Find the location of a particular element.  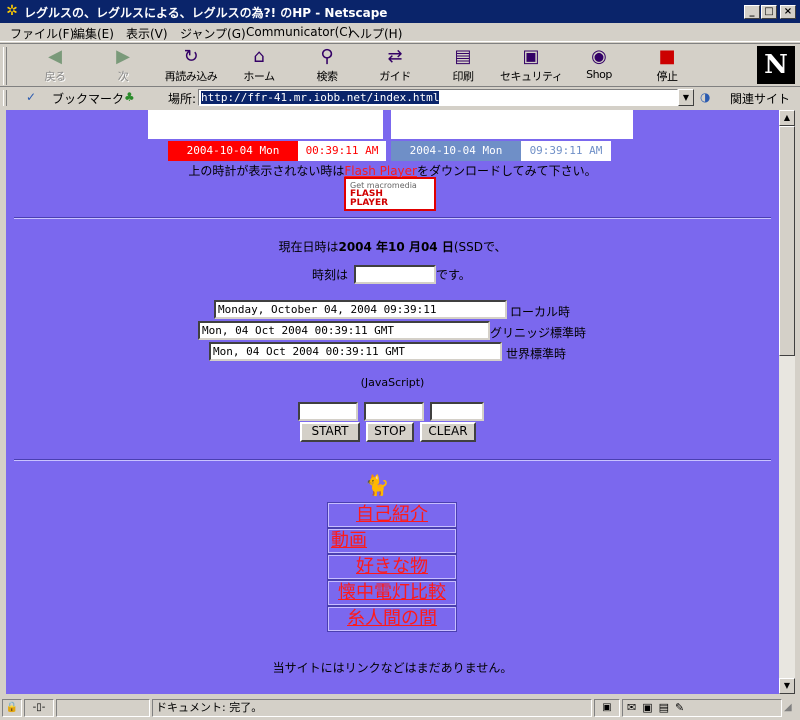

security-status-icon: 🔒 is located at coordinates (12, 708).